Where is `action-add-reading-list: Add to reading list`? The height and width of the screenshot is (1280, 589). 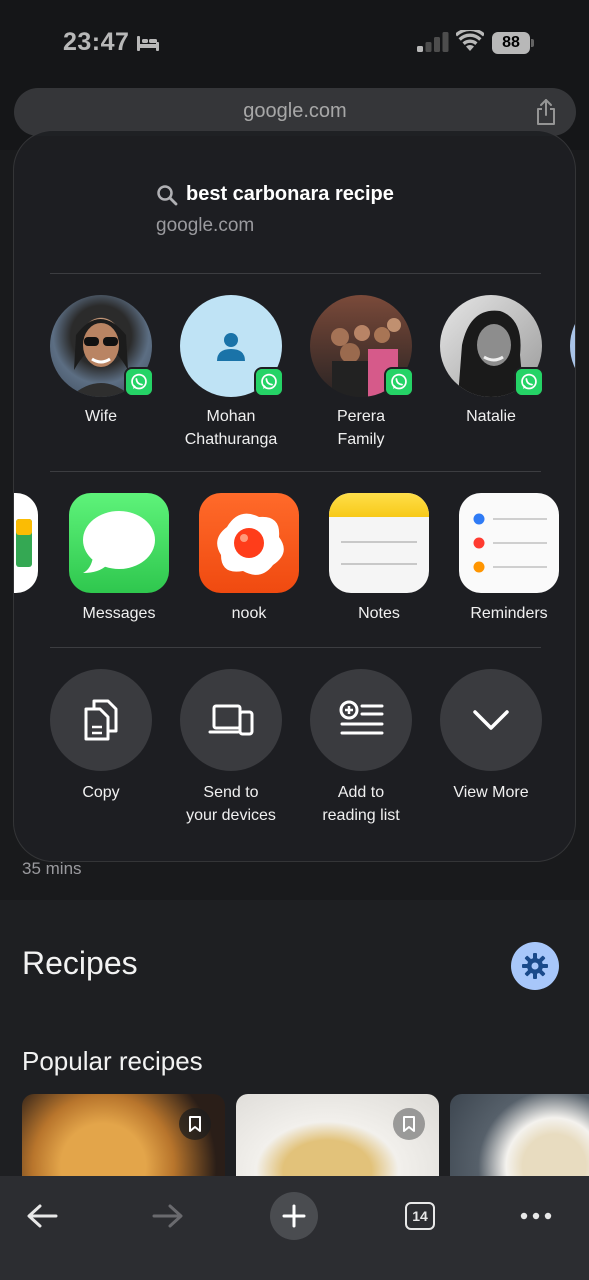 action-add-reading-list: Add to reading list is located at coordinates (361, 748).